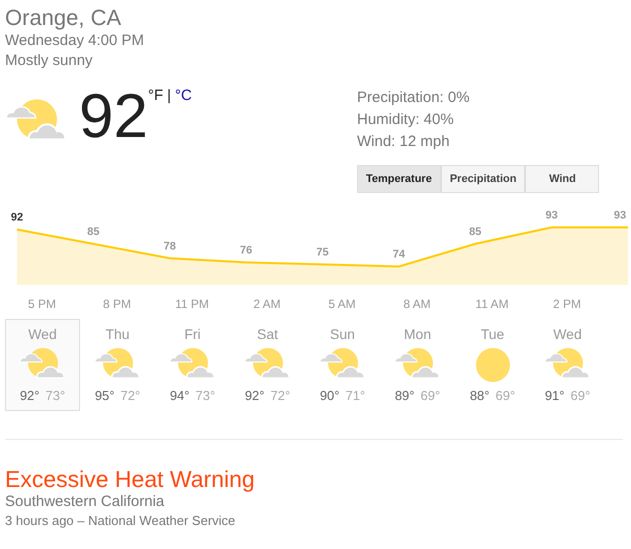 The height and width of the screenshot is (549, 631). What do you see at coordinates (85, 502) in the screenshot?
I see `alert-region: Southwestern California` at bounding box center [85, 502].